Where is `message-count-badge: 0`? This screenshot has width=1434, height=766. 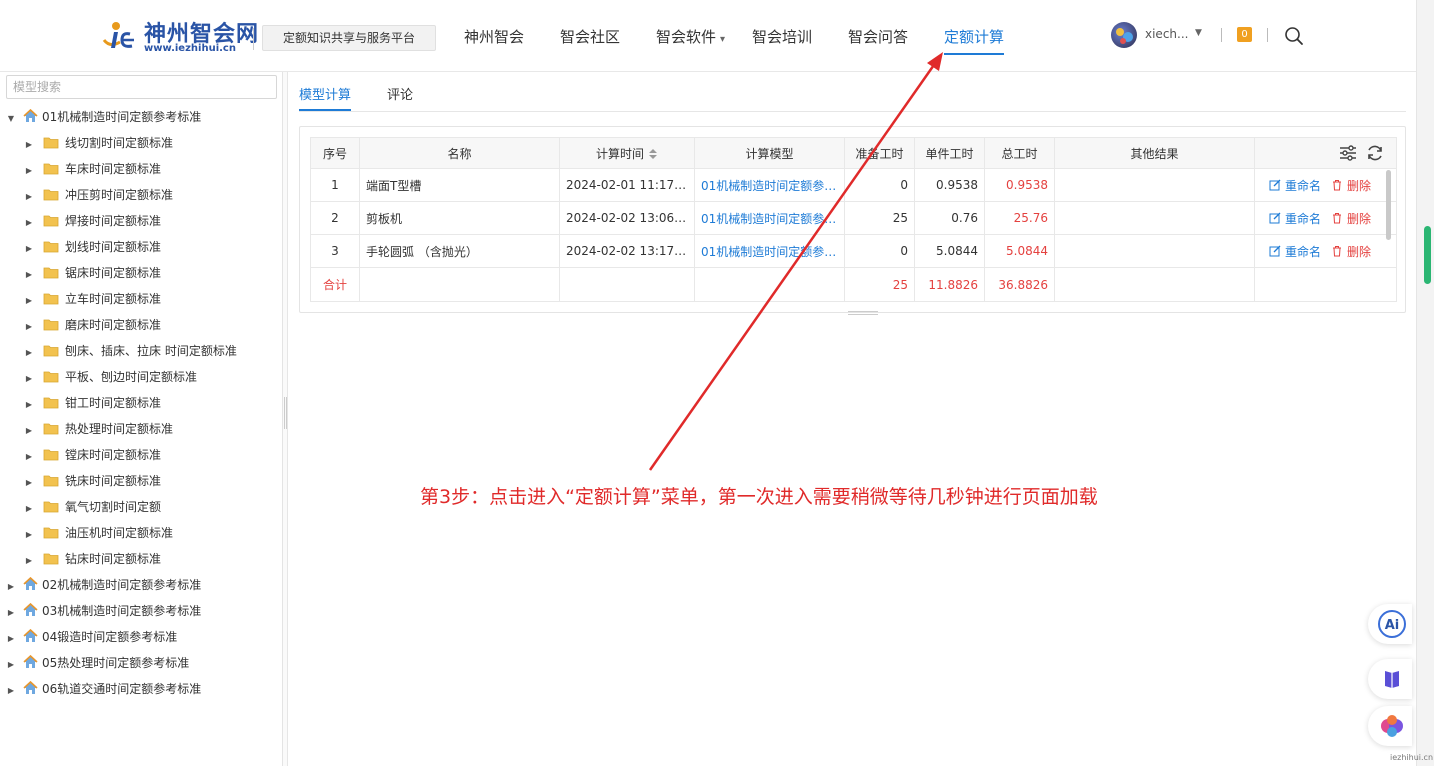 message-count-badge: 0 is located at coordinates (1244, 34).